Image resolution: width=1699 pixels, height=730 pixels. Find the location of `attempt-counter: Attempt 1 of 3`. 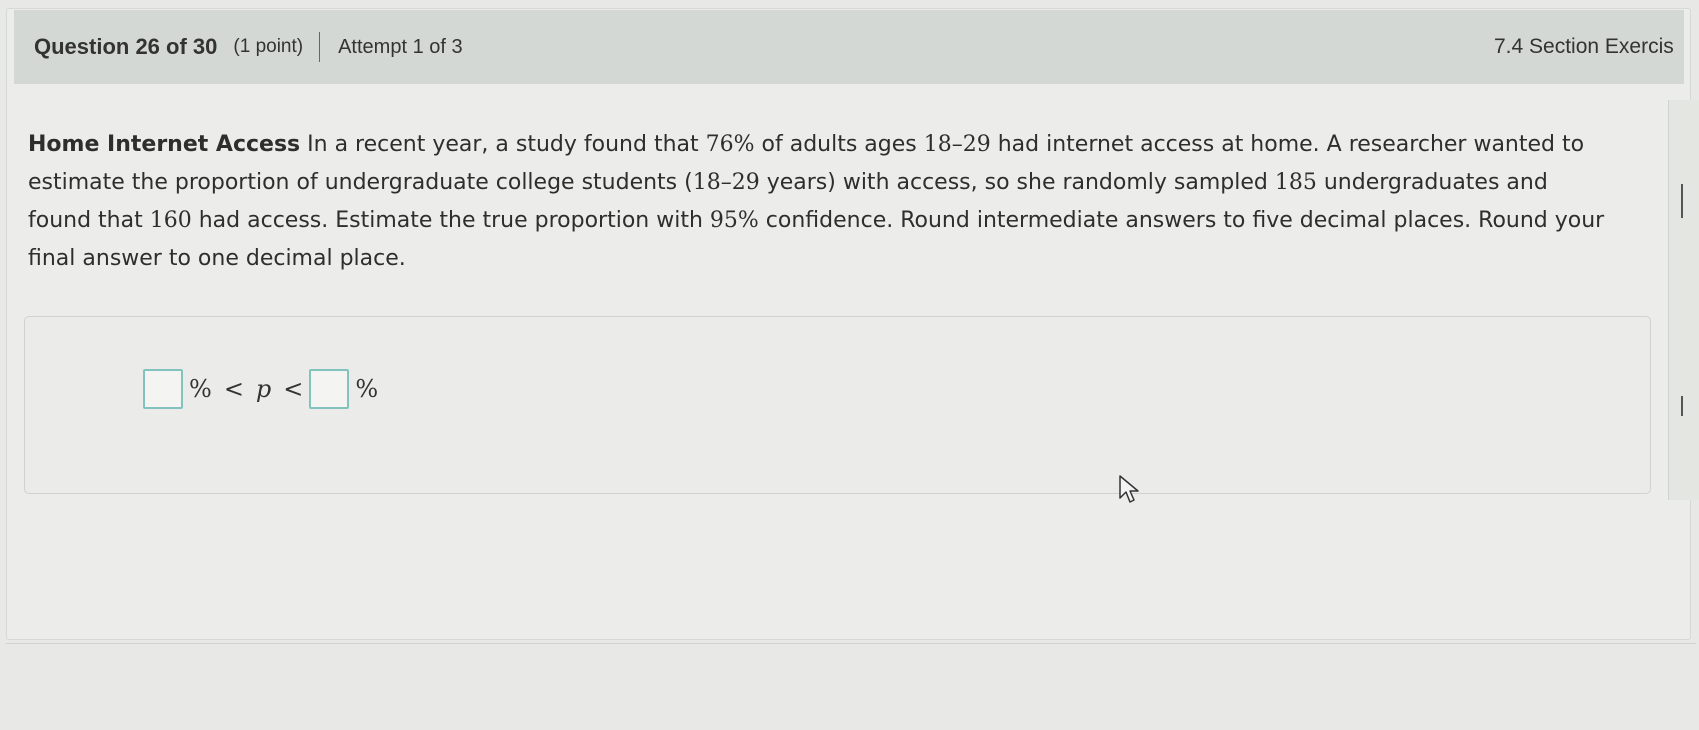

attempt-counter: Attempt 1 of 3 is located at coordinates (400, 46).